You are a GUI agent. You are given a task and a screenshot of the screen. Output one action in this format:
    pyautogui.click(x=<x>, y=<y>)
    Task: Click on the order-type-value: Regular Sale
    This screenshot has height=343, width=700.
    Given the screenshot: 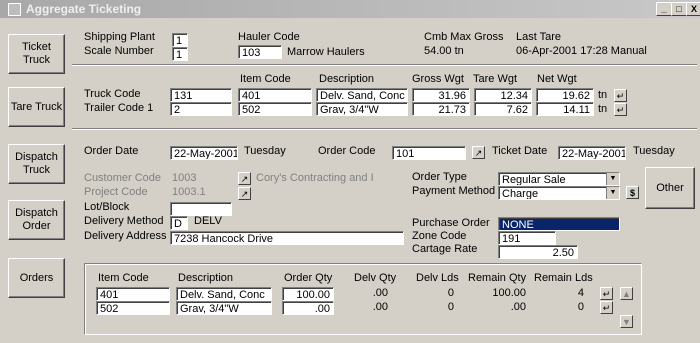 What is the action you would take?
    pyautogui.click(x=534, y=180)
    